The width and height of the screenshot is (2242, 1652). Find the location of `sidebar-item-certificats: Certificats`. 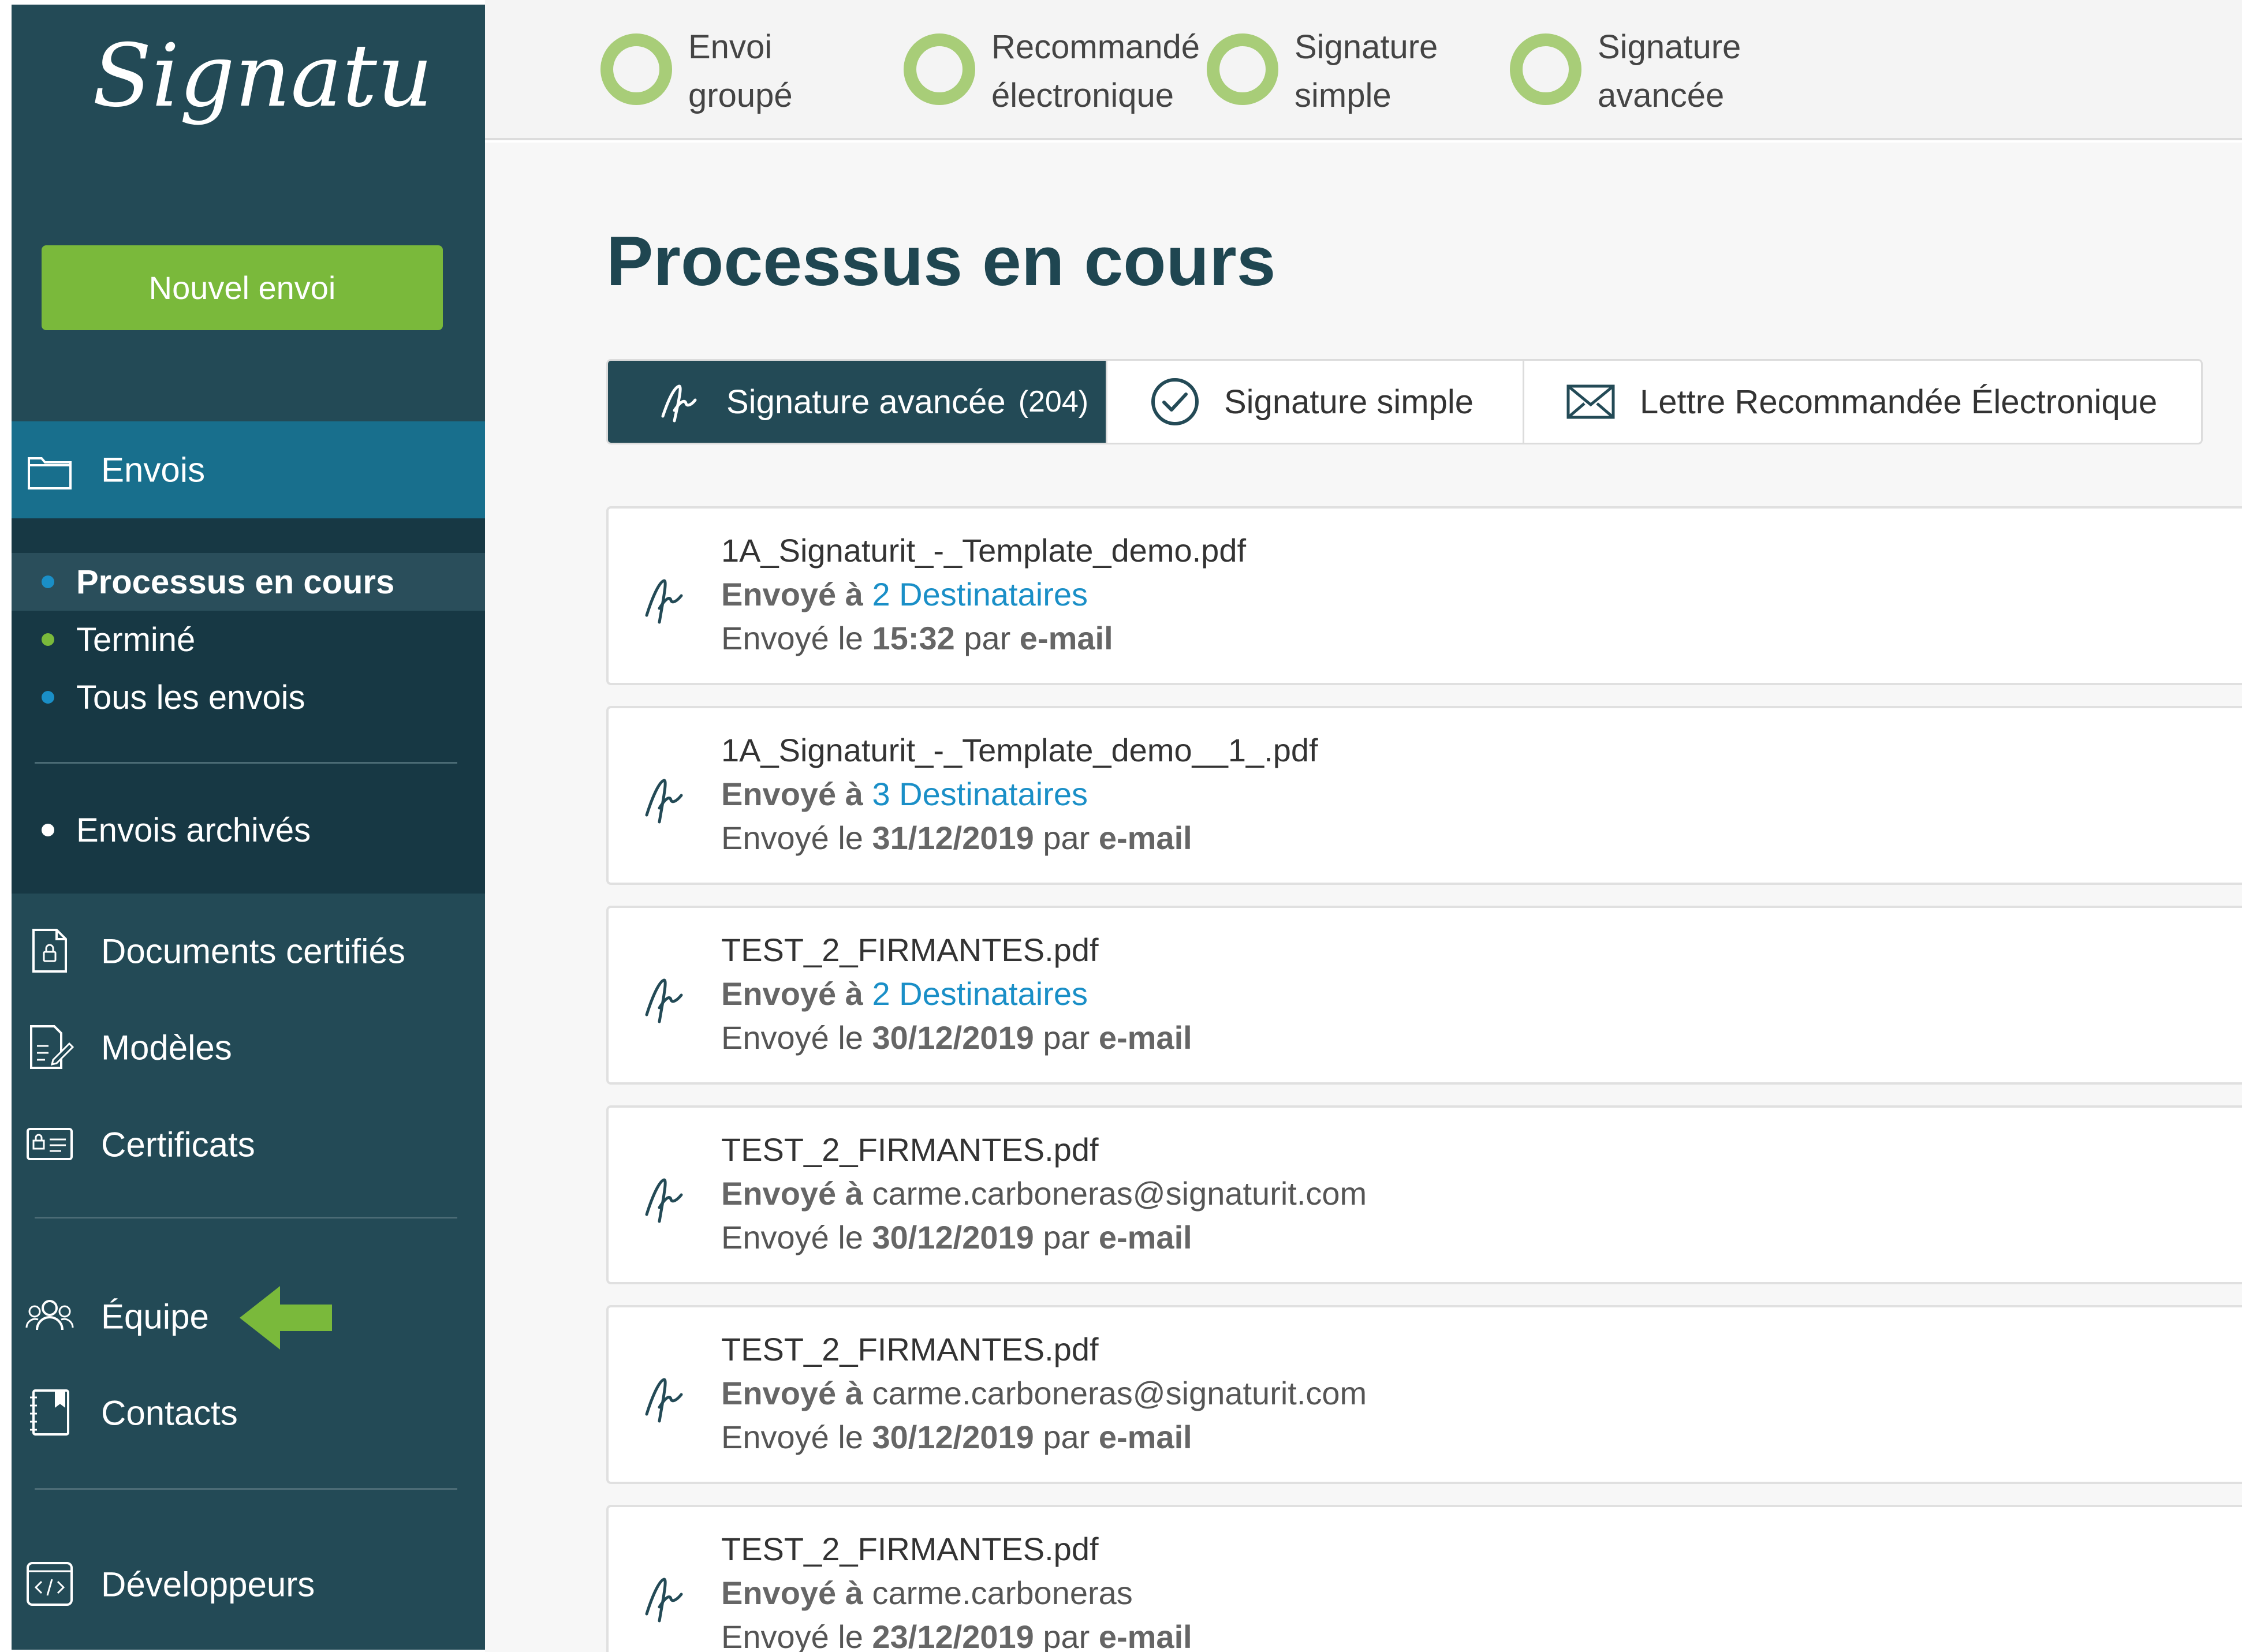

sidebar-item-certificats: Certificats is located at coordinates (249, 1144).